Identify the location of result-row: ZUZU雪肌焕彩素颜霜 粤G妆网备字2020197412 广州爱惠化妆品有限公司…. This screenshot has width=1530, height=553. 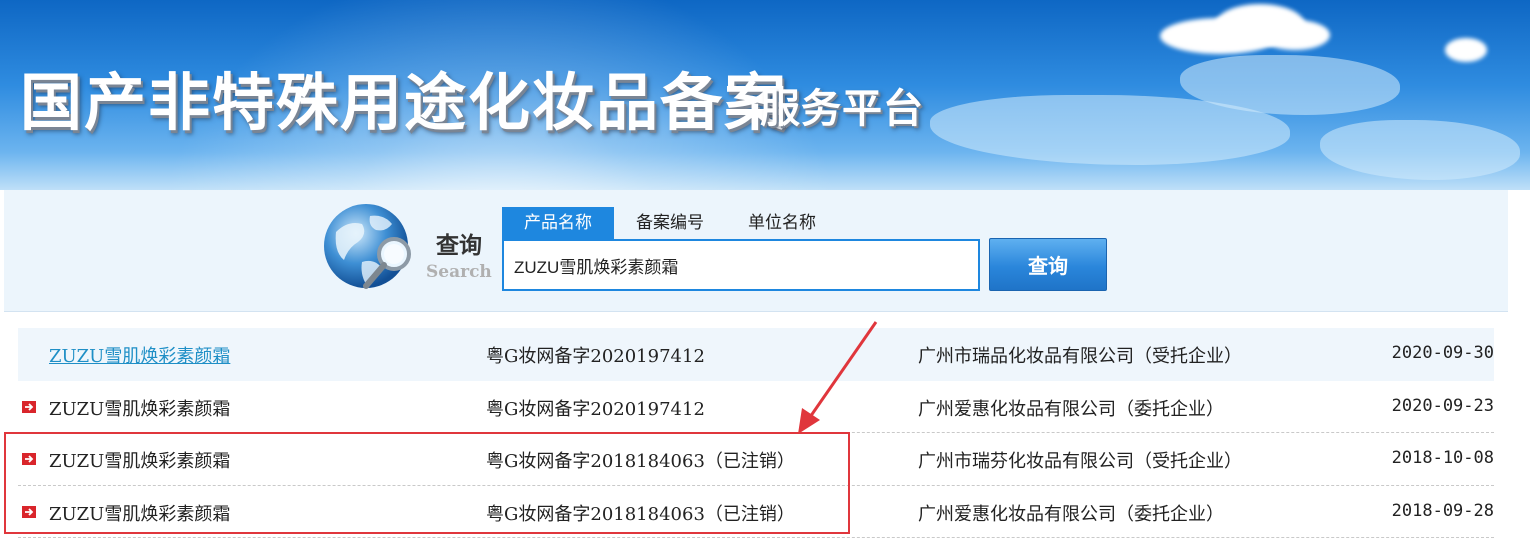
(756, 407).